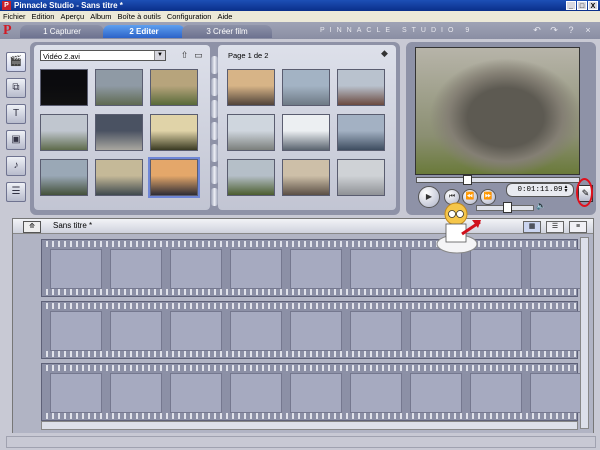 The image size is (600, 450). Describe the element at coordinates (507, 207) in the screenshot. I see `volume-knob` at that location.